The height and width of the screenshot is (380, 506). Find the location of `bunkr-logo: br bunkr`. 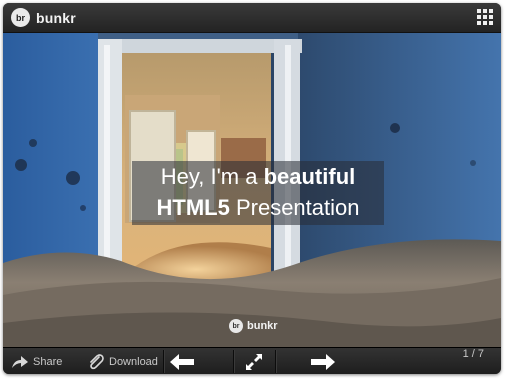

bunkr-logo: br bunkr is located at coordinates (43, 17).